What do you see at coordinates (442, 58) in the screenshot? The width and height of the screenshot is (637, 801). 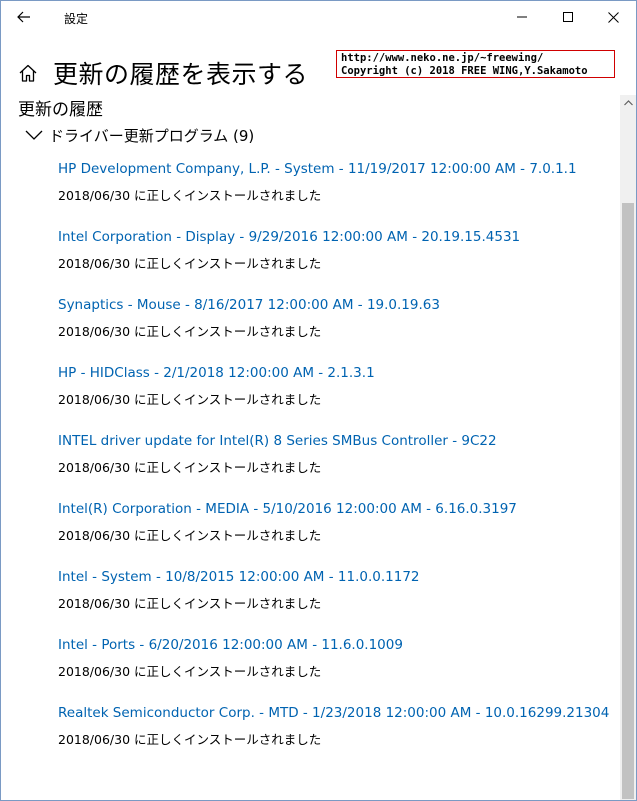 I see `stamp-url: http://www.neko.ne.jp/~freewing/` at bounding box center [442, 58].